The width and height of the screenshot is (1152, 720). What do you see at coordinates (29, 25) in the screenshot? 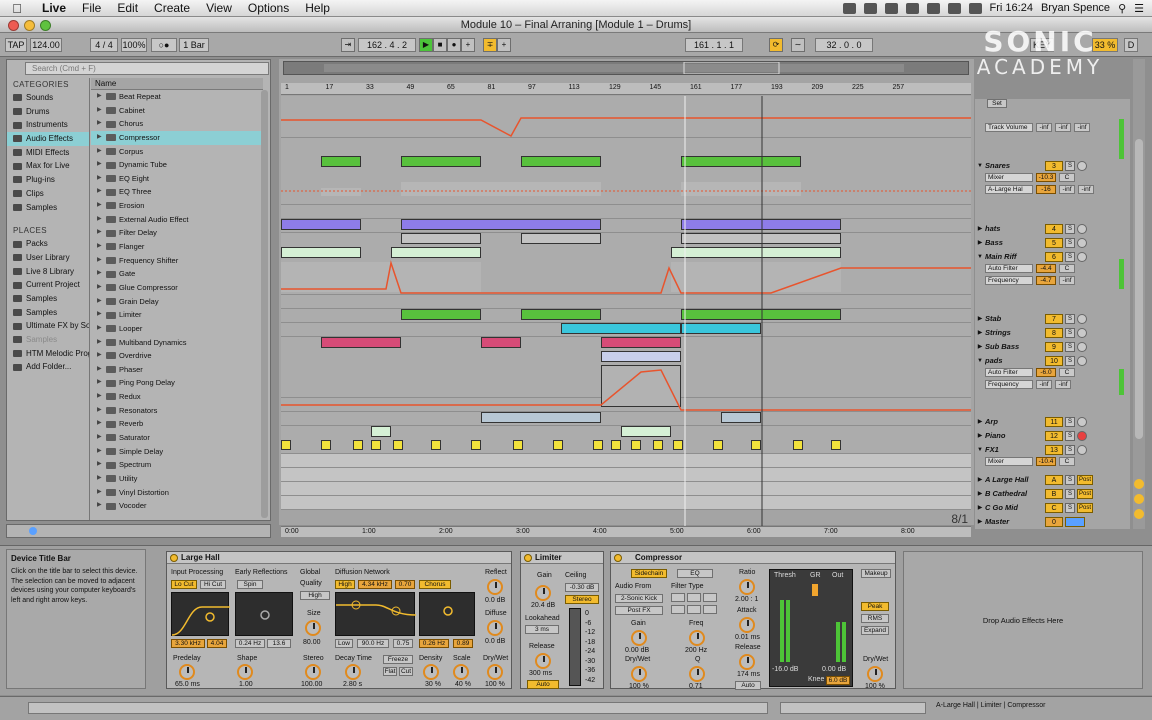
I see `minimize-icon` at bounding box center [29, 25].